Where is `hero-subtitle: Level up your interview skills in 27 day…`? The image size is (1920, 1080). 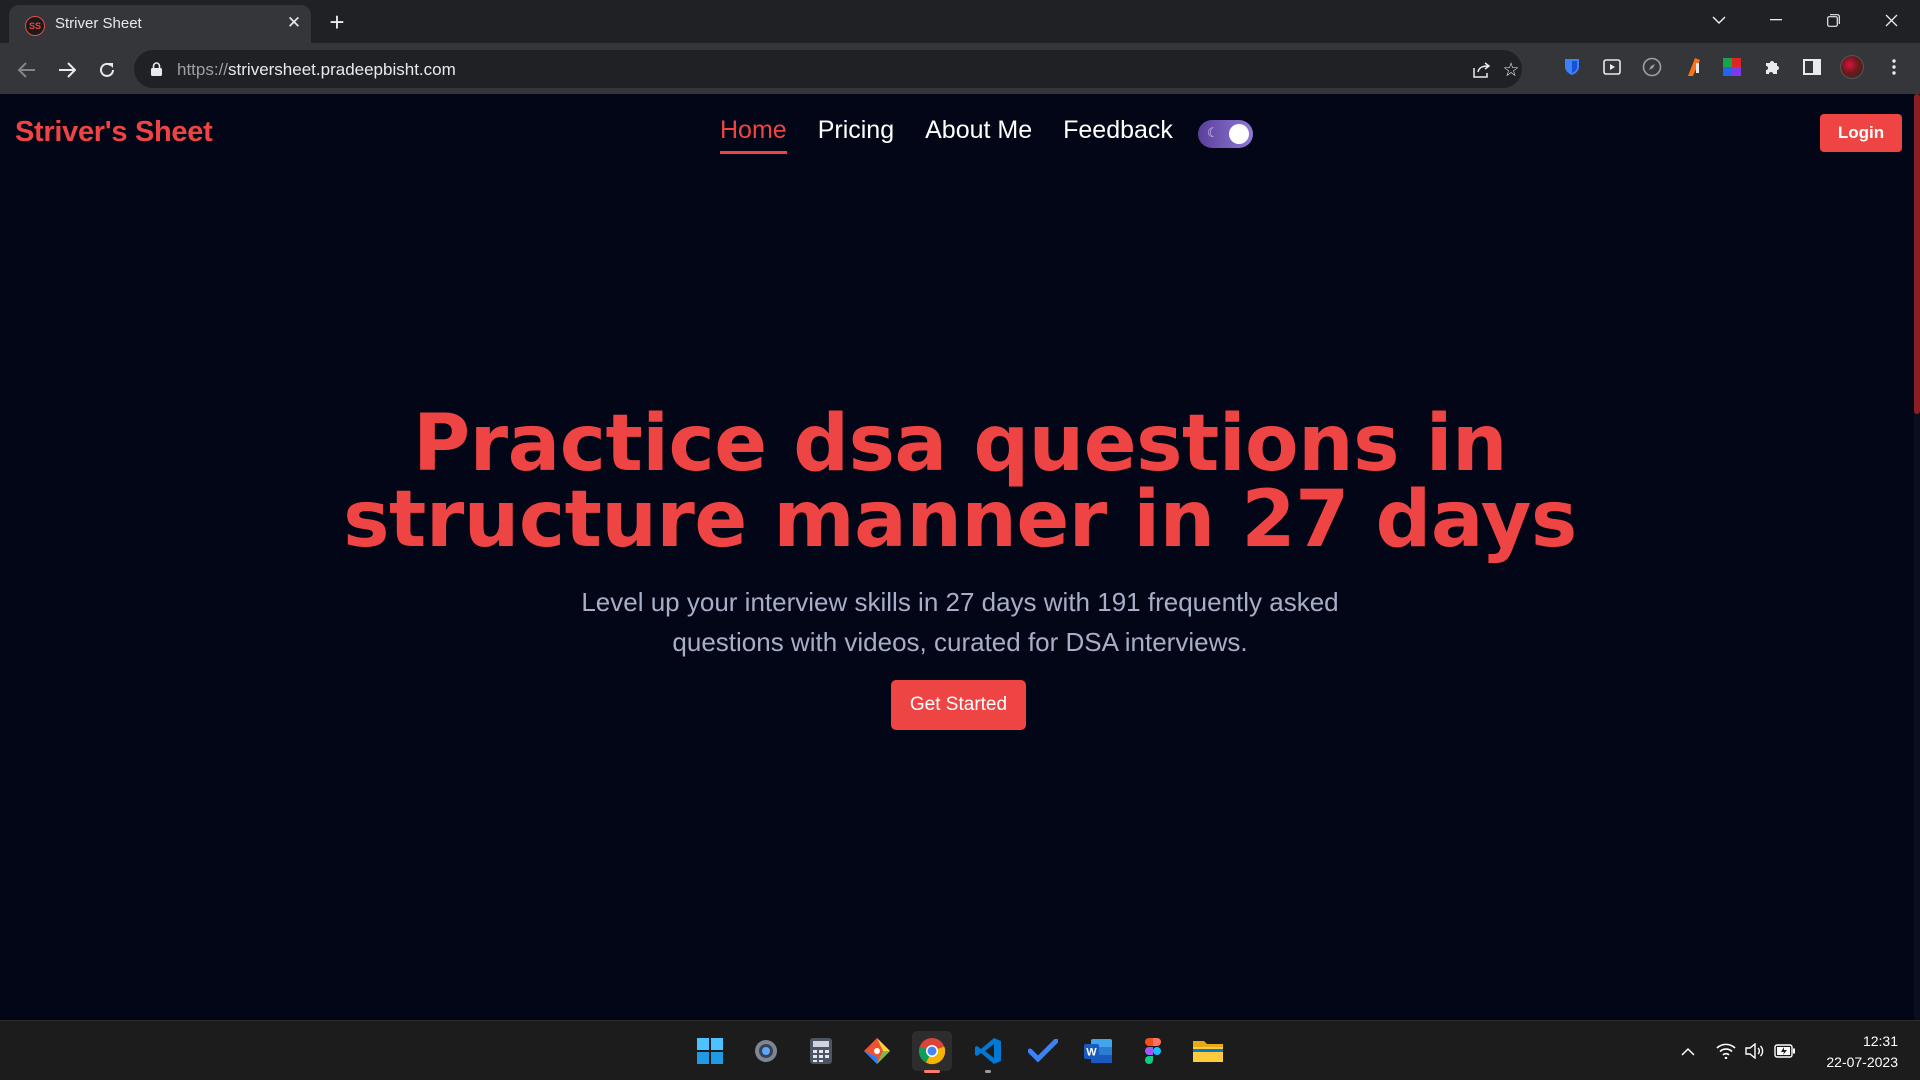
hero-subtitle: Level up your interview skills in 27 day… is located at coordinates (960, 622).